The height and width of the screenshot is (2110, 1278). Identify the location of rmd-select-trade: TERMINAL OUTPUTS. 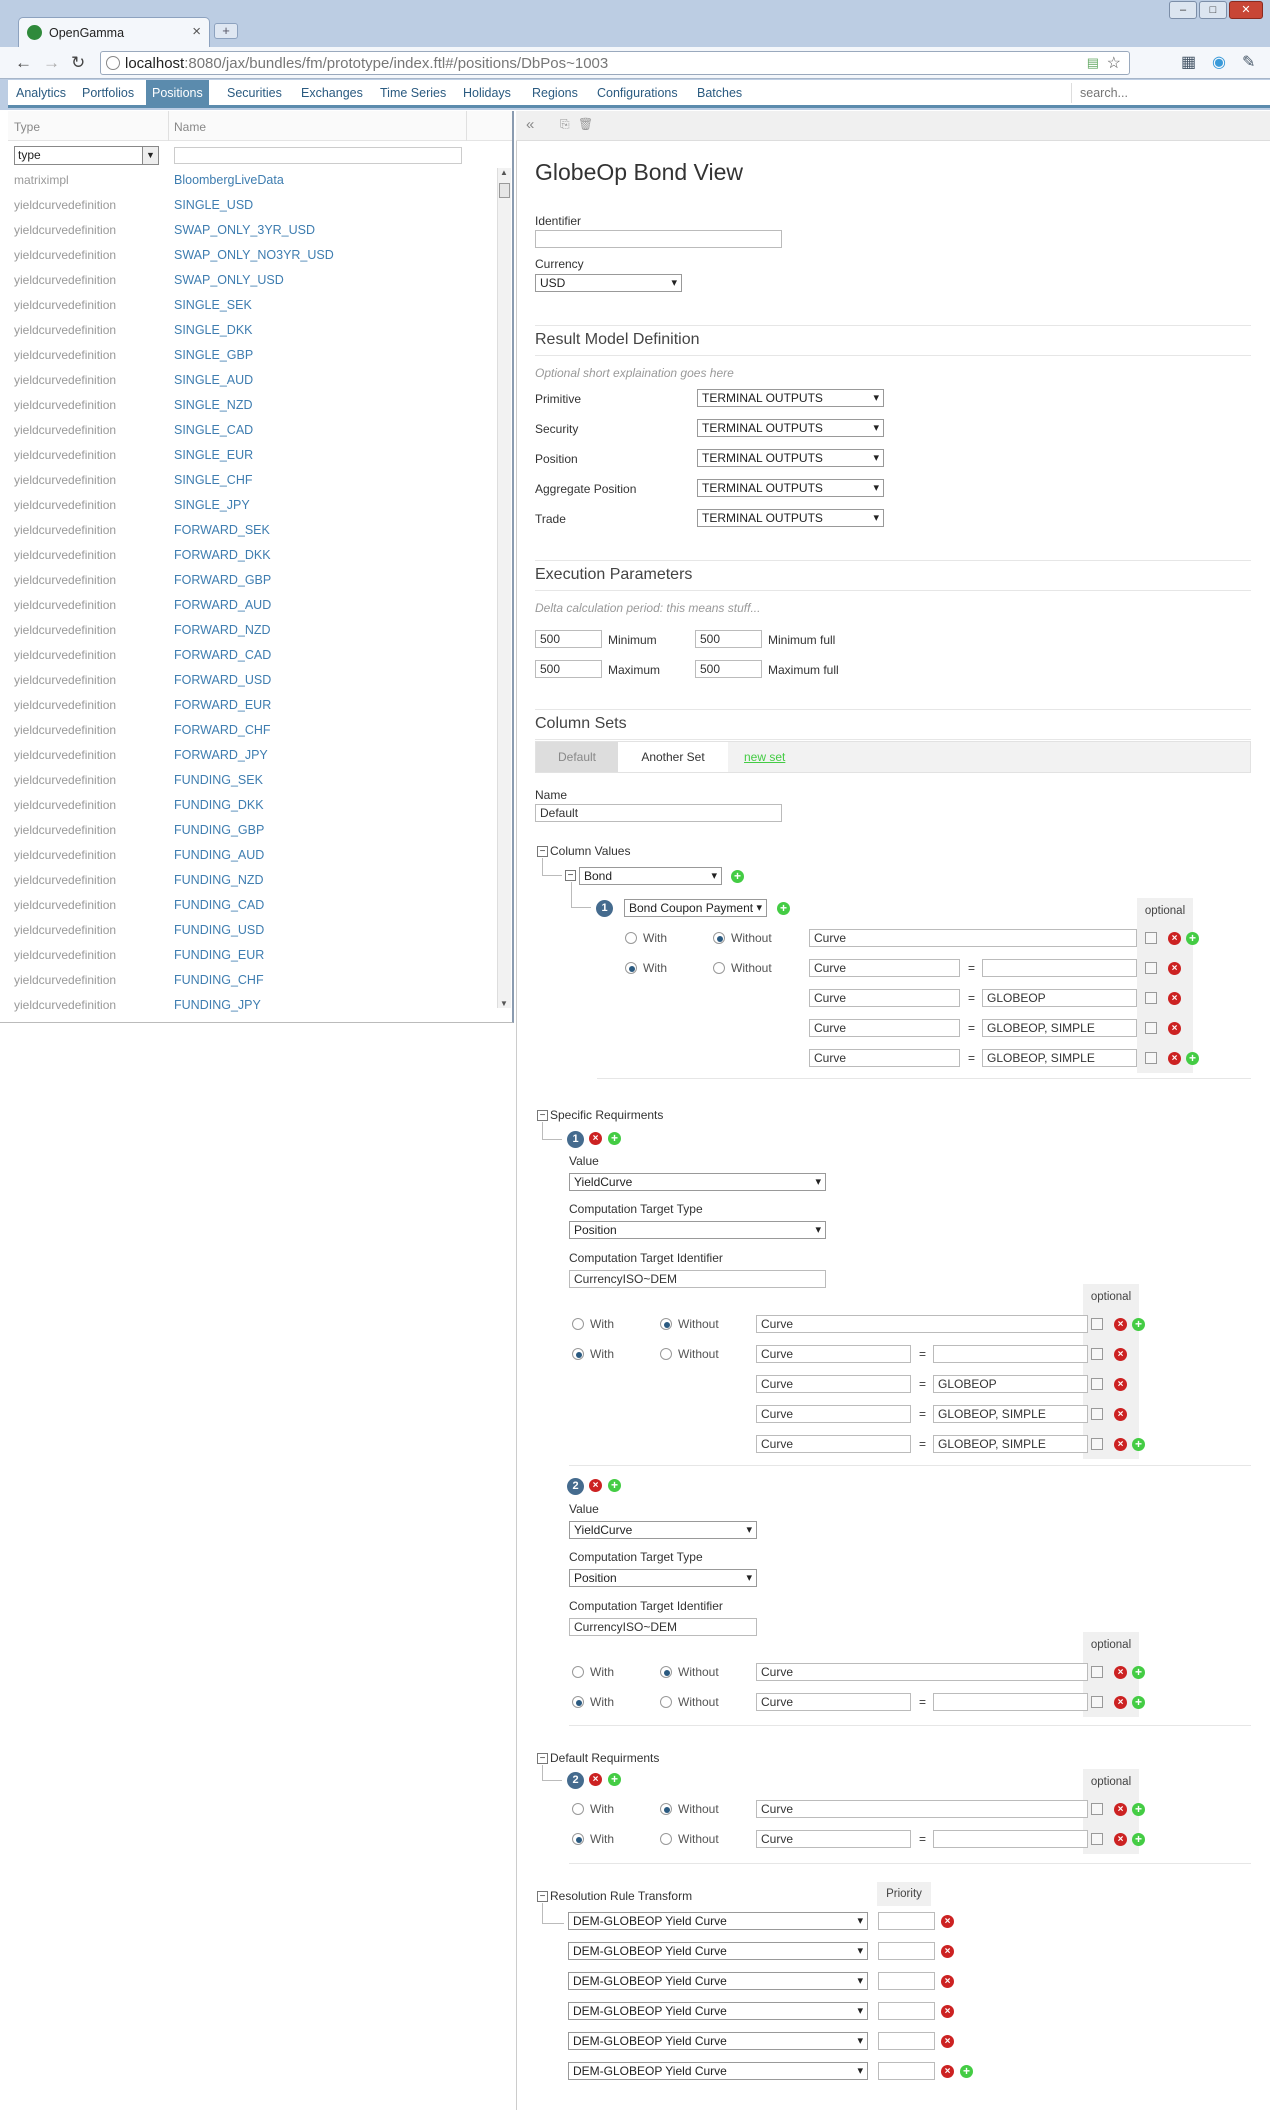
(790, 518).